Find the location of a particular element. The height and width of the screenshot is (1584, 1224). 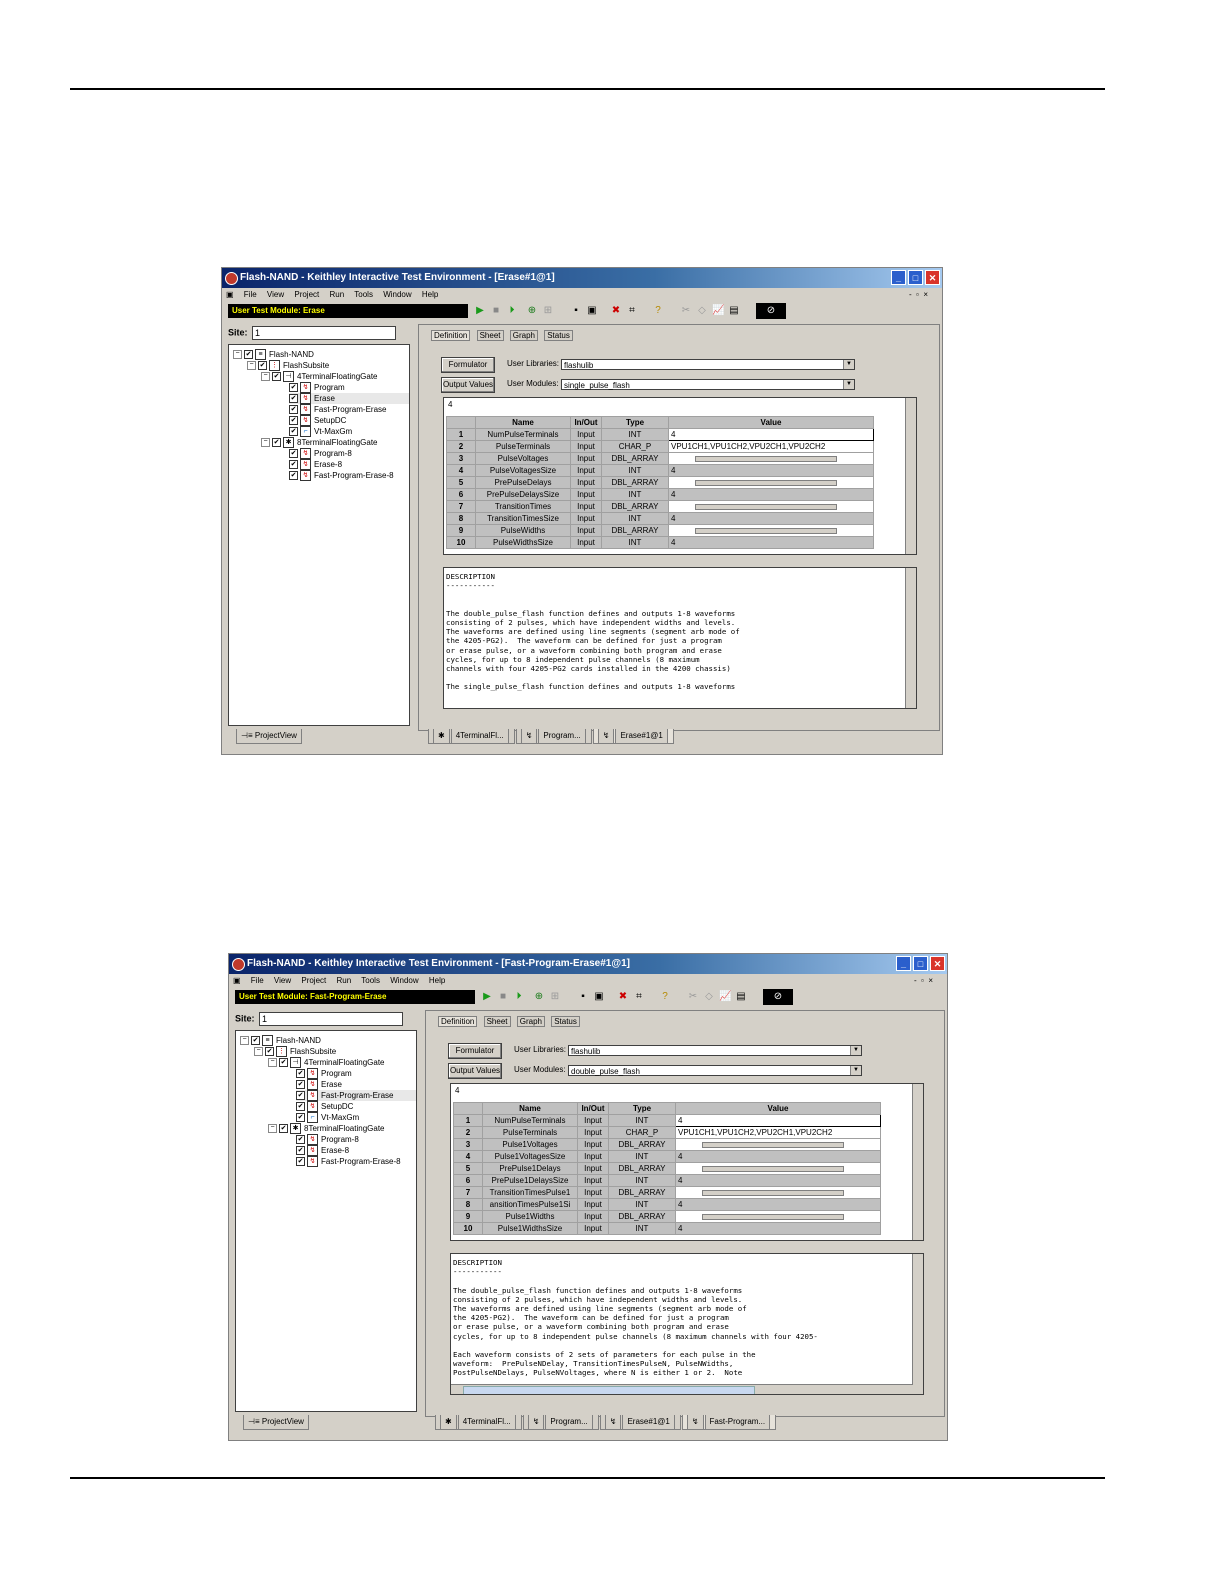

description-hscrollbar is located at coordinates (682, 1389).